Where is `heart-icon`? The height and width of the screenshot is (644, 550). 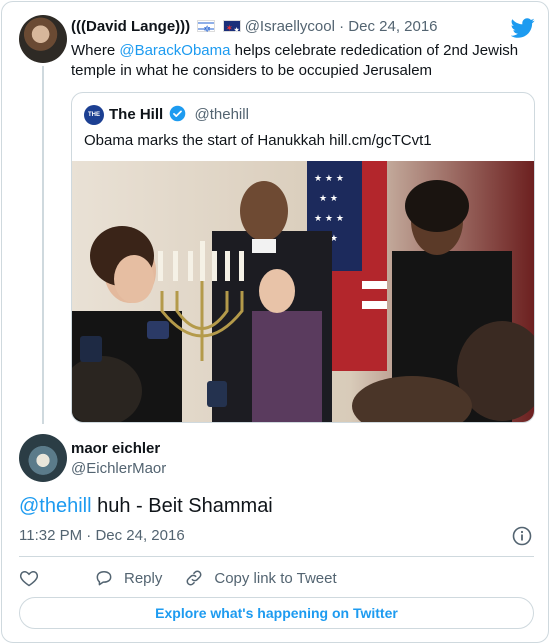
heart-icon is located at coordinates (29, 578).